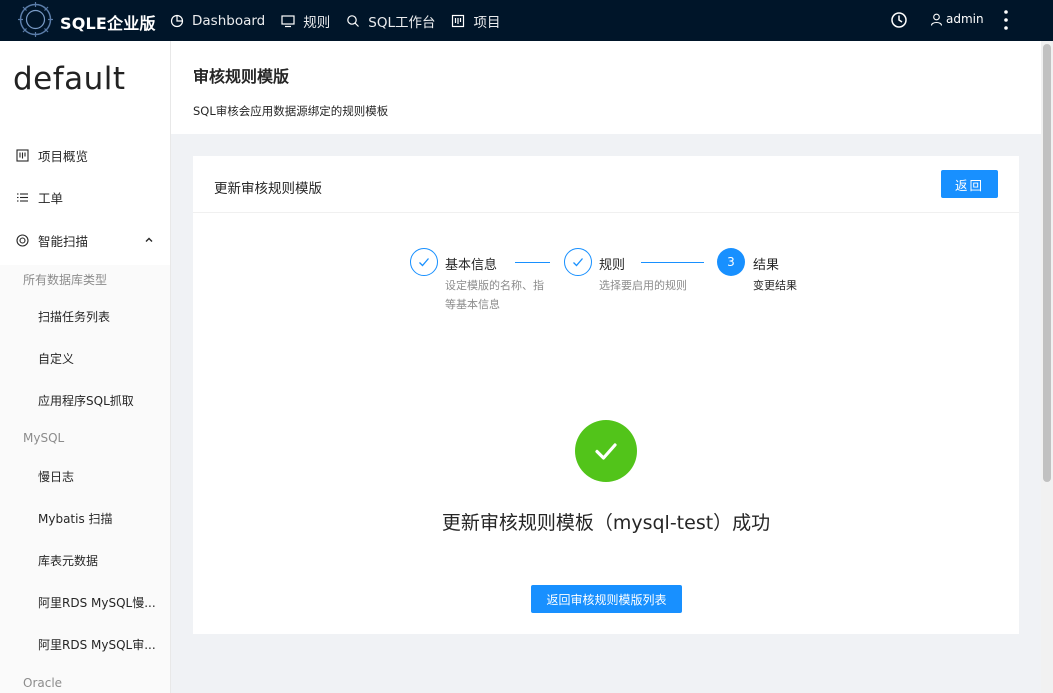  Describe the element at coordinates (936, 19) in the screenshot. I see `user-icon` at that location.